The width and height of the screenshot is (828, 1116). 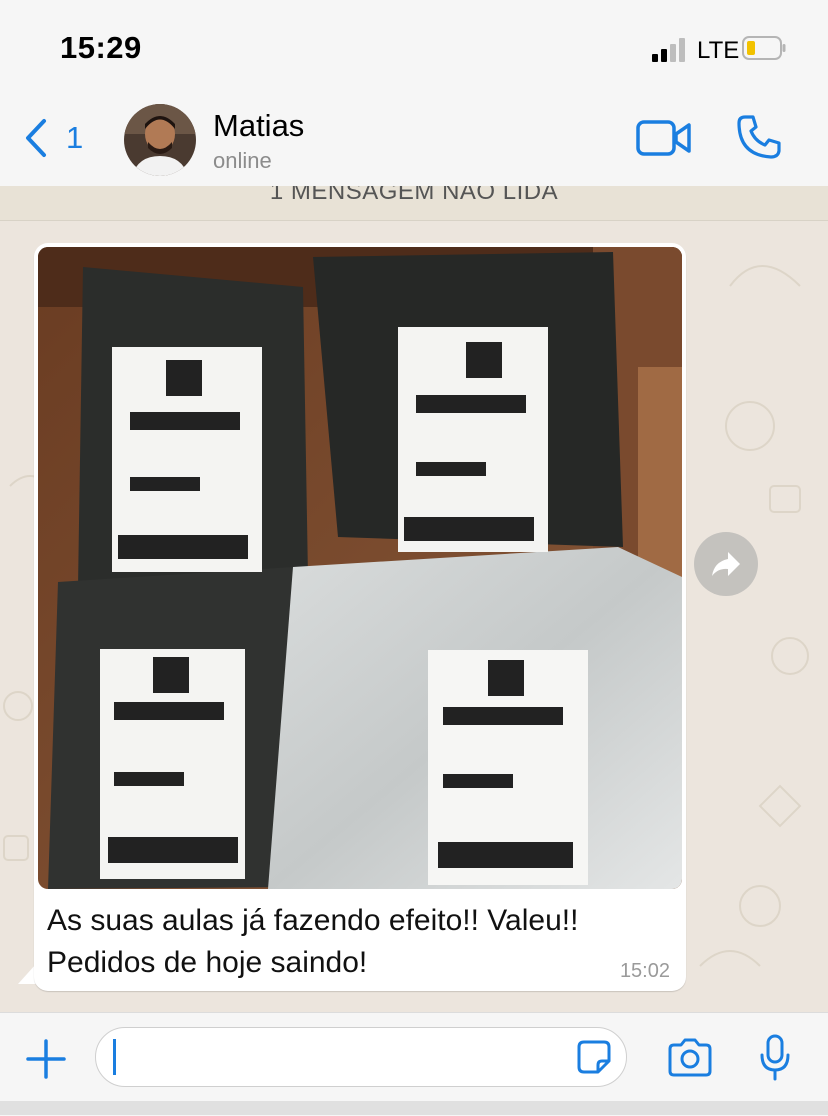 I want to click on message-timestamp: 15:02, so click(x=644, y=971).